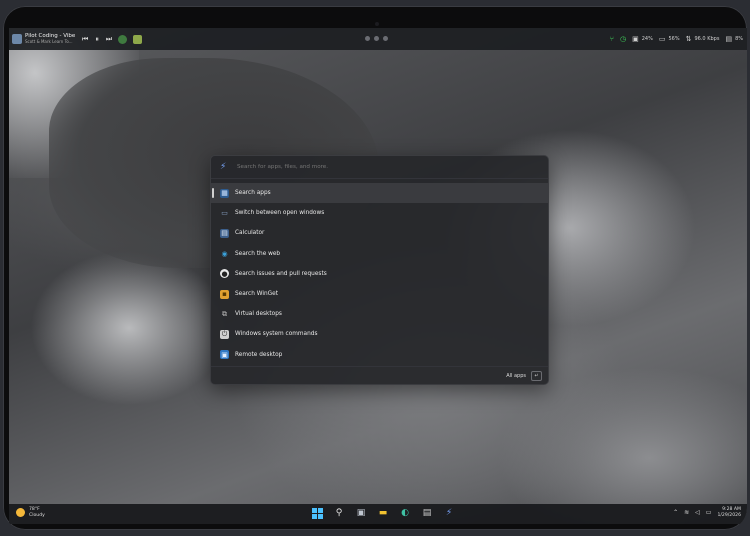 The height and width of the screenshot is (536, 750). I want to click on result-label: Remote desktop, so click(259, 354).